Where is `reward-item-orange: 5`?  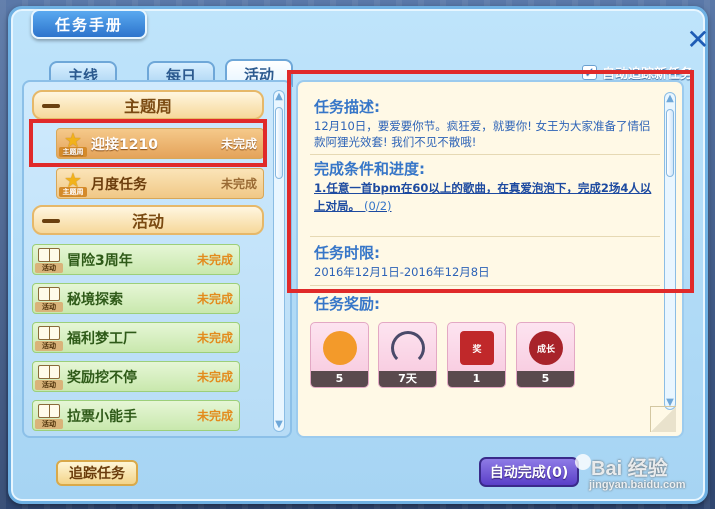 reward-item-orange: 5 is located at coordinates (339, 355).